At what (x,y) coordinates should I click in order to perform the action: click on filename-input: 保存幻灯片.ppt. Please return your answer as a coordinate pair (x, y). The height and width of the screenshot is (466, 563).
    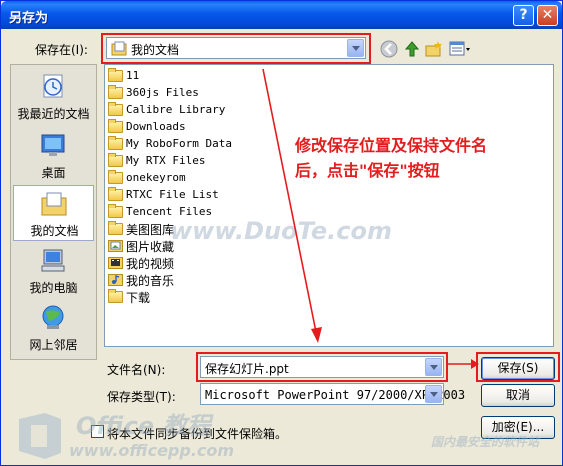
    Looking at the image, I should click on (322, 367).